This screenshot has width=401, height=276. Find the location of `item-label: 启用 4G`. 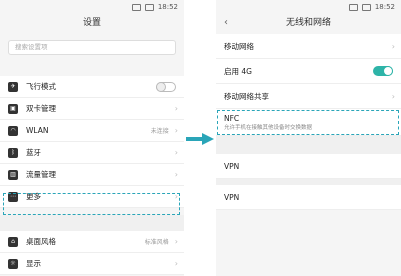

item-label: 启用 4G is located at coordinates (238, 71).